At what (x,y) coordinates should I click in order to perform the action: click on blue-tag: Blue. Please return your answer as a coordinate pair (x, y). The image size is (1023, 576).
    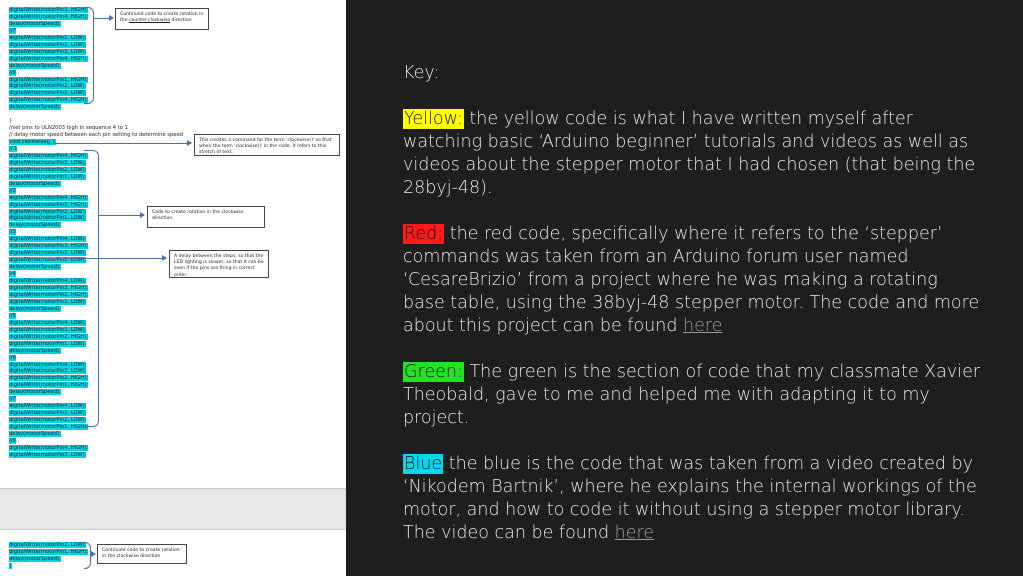
    Looking at the image, I should click on (423, 464).